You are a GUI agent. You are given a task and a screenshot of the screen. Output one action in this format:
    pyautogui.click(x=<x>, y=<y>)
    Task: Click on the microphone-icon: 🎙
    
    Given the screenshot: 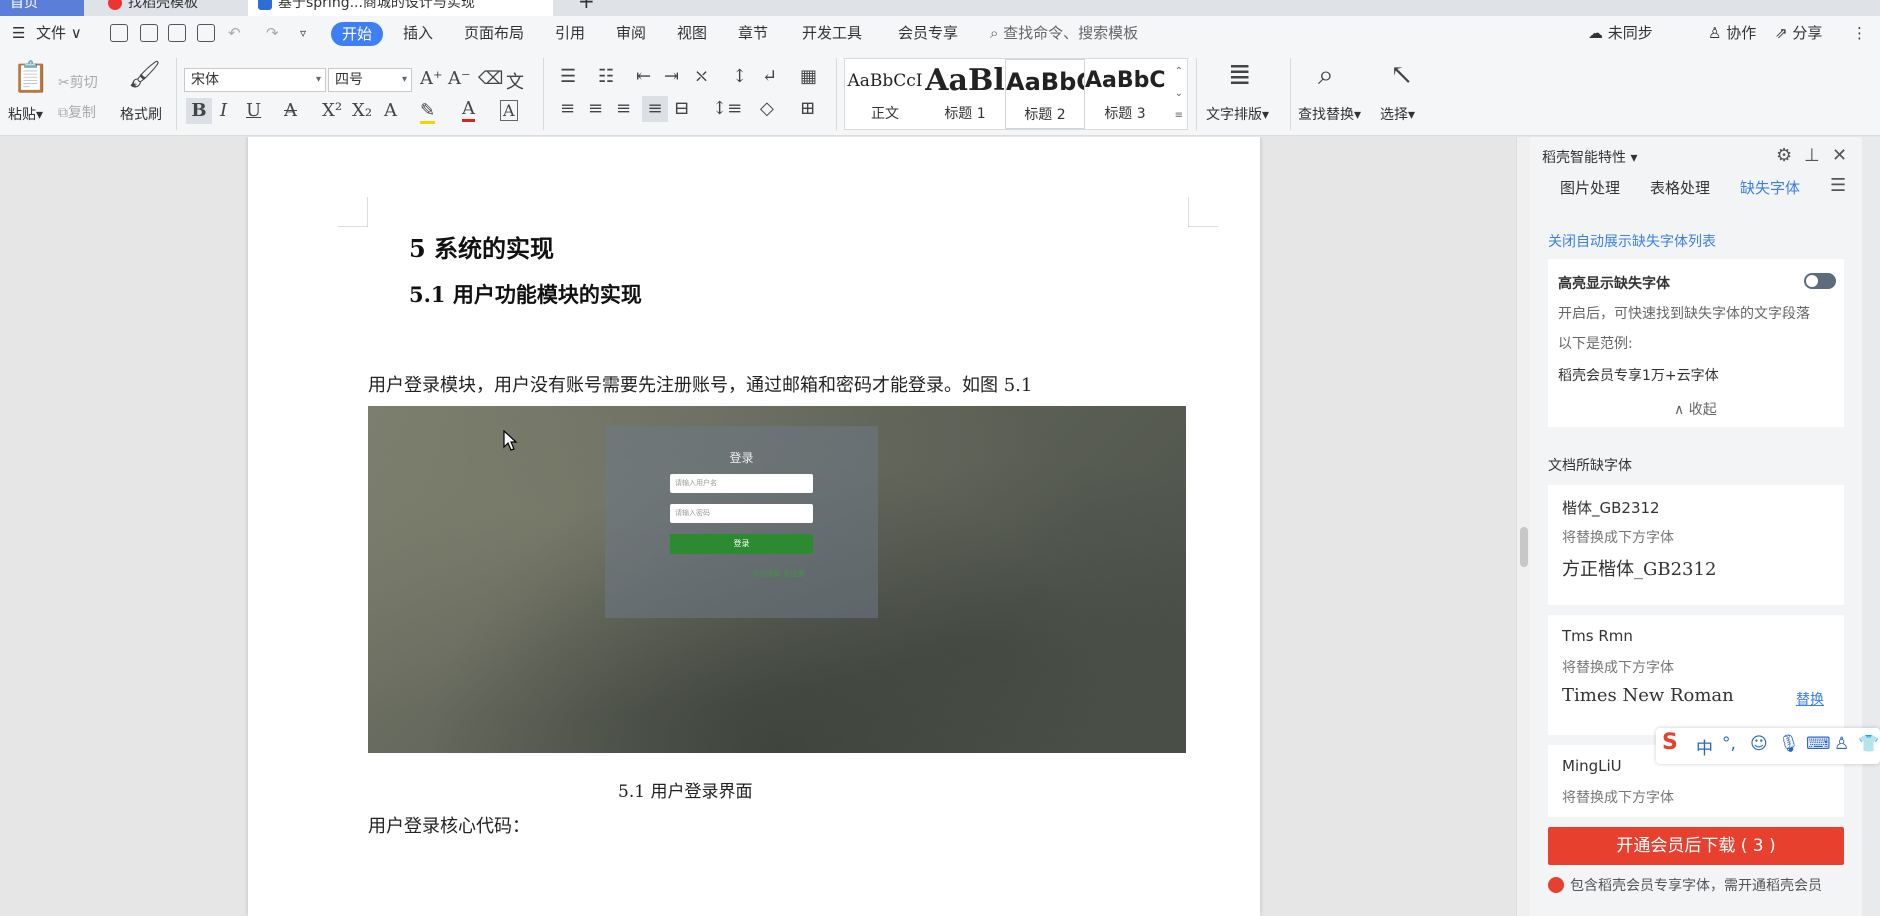 What is the action you would take?
    pyautogui.click(x=1789, y=744)
    